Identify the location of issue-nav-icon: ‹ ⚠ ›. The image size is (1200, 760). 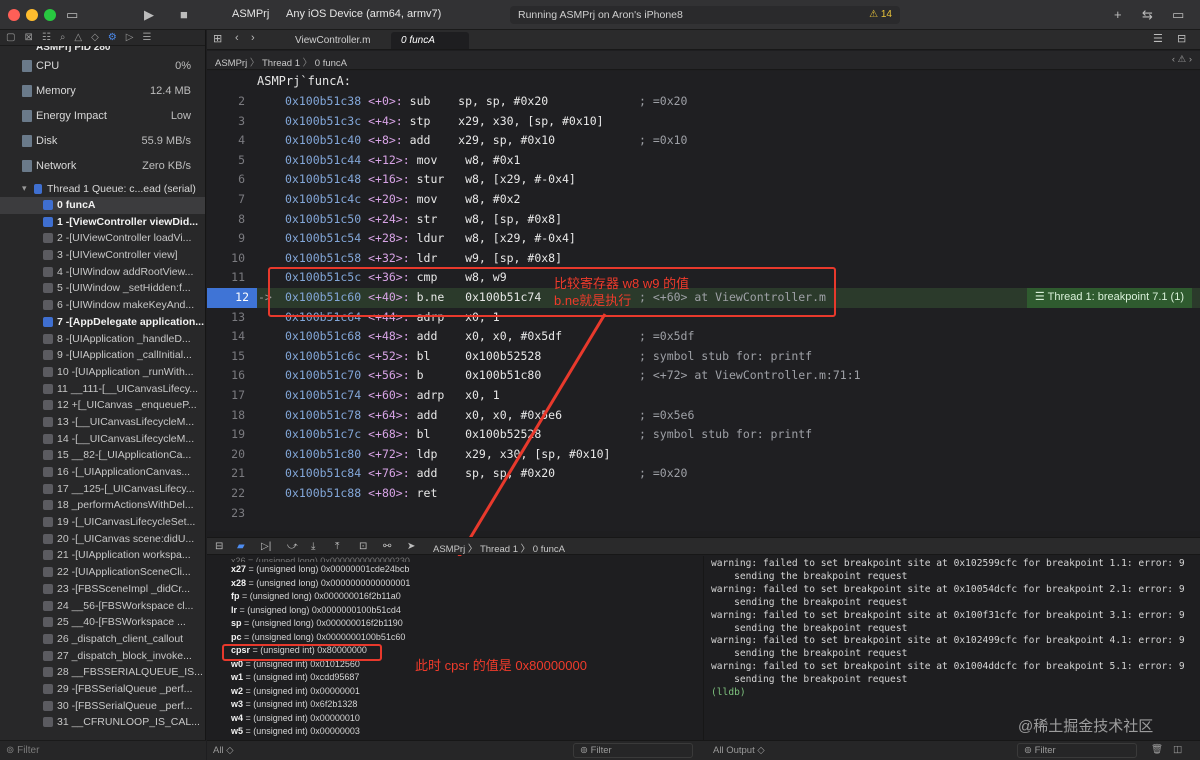
(1182, 59).